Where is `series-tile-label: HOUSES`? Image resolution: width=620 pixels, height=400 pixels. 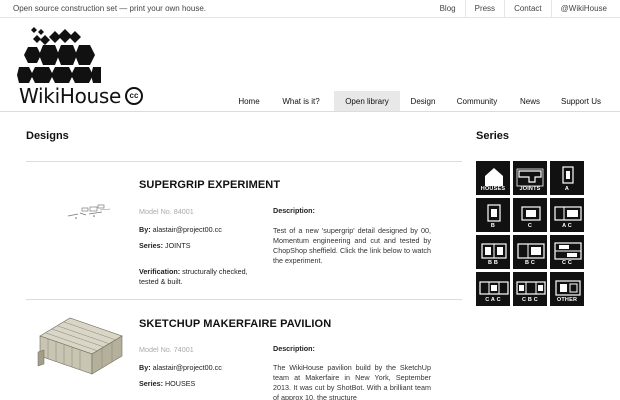 series-tile-label: HOUSES is located at coordinates (493, 189).